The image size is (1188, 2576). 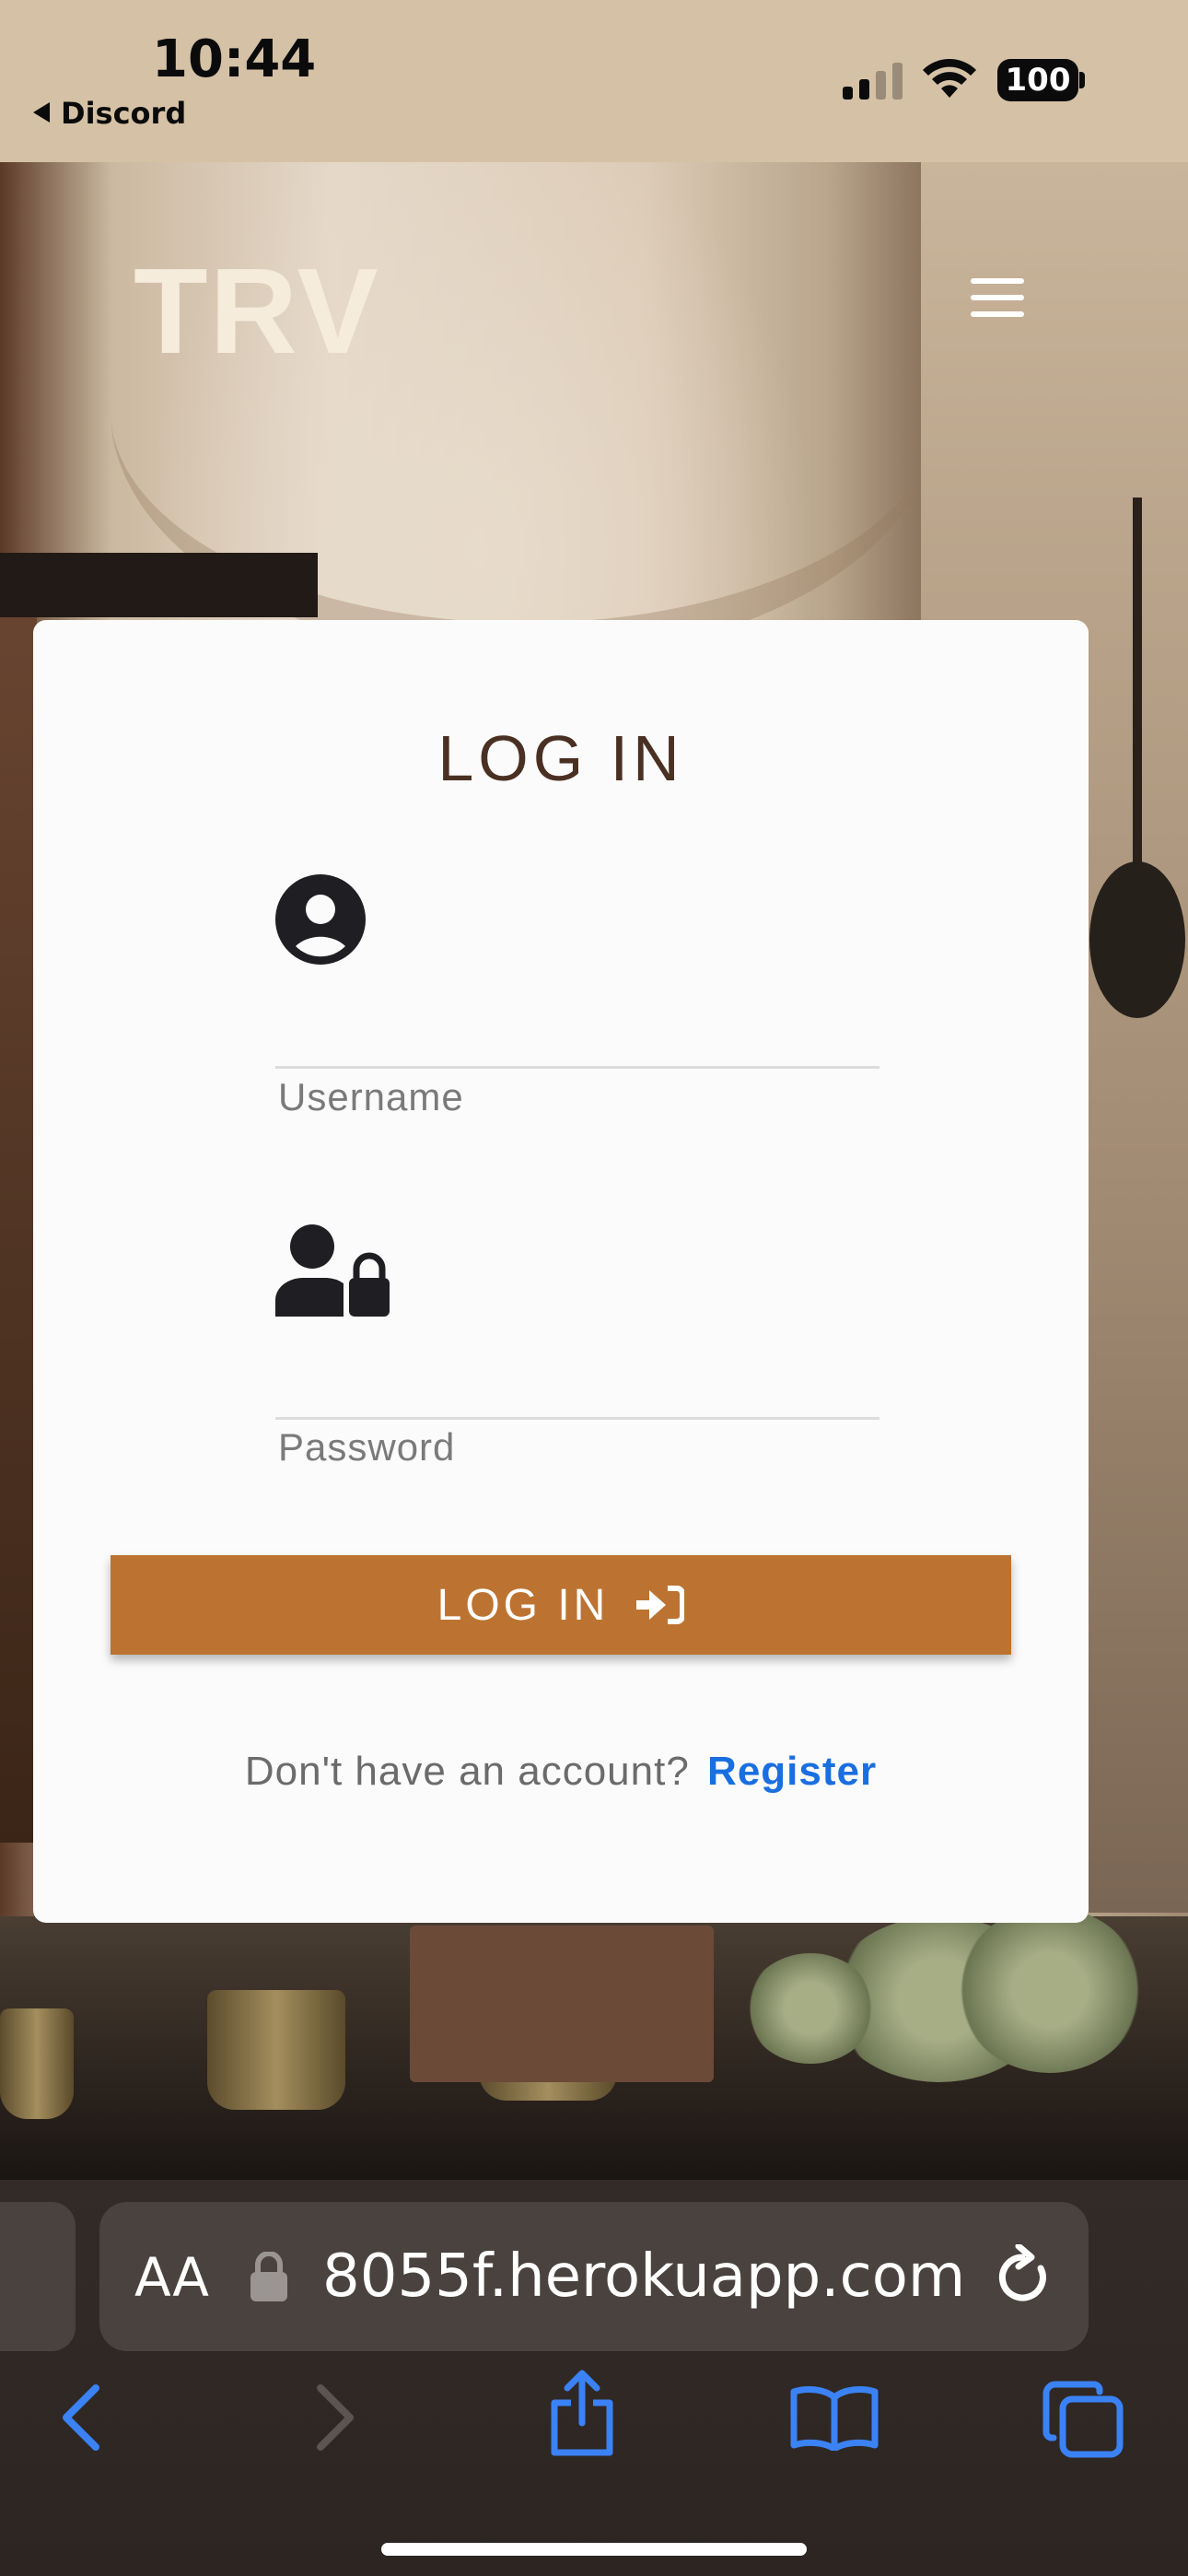 I want to click on password-field, so click(x=577, y=1418).